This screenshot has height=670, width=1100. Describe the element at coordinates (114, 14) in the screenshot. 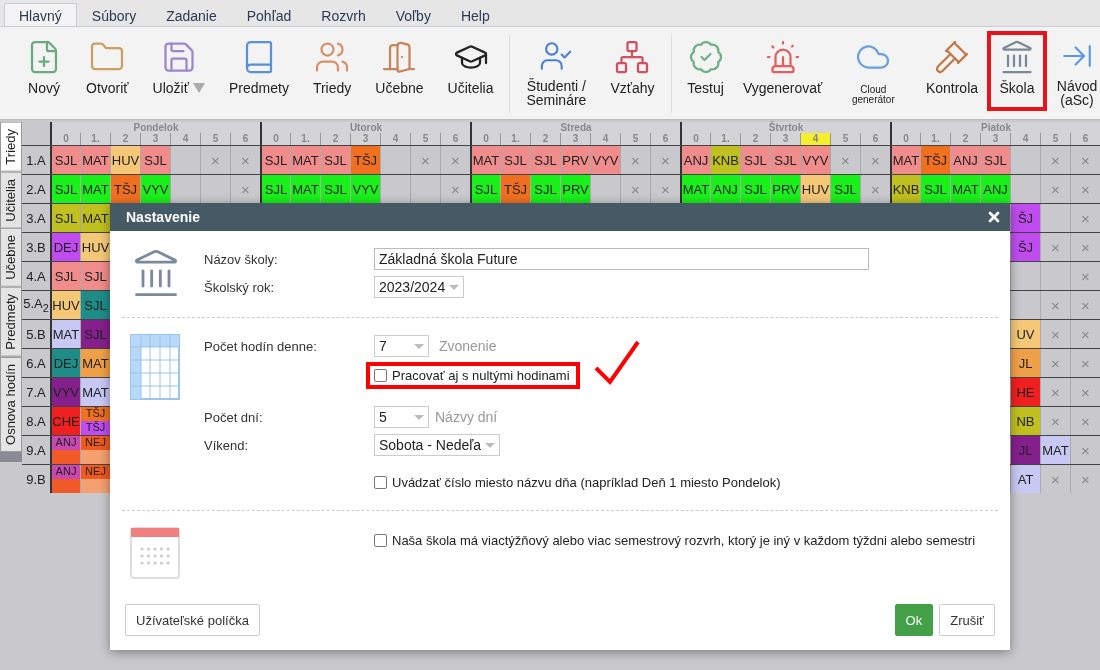

I see `menu-tab: Súbory` at that location.